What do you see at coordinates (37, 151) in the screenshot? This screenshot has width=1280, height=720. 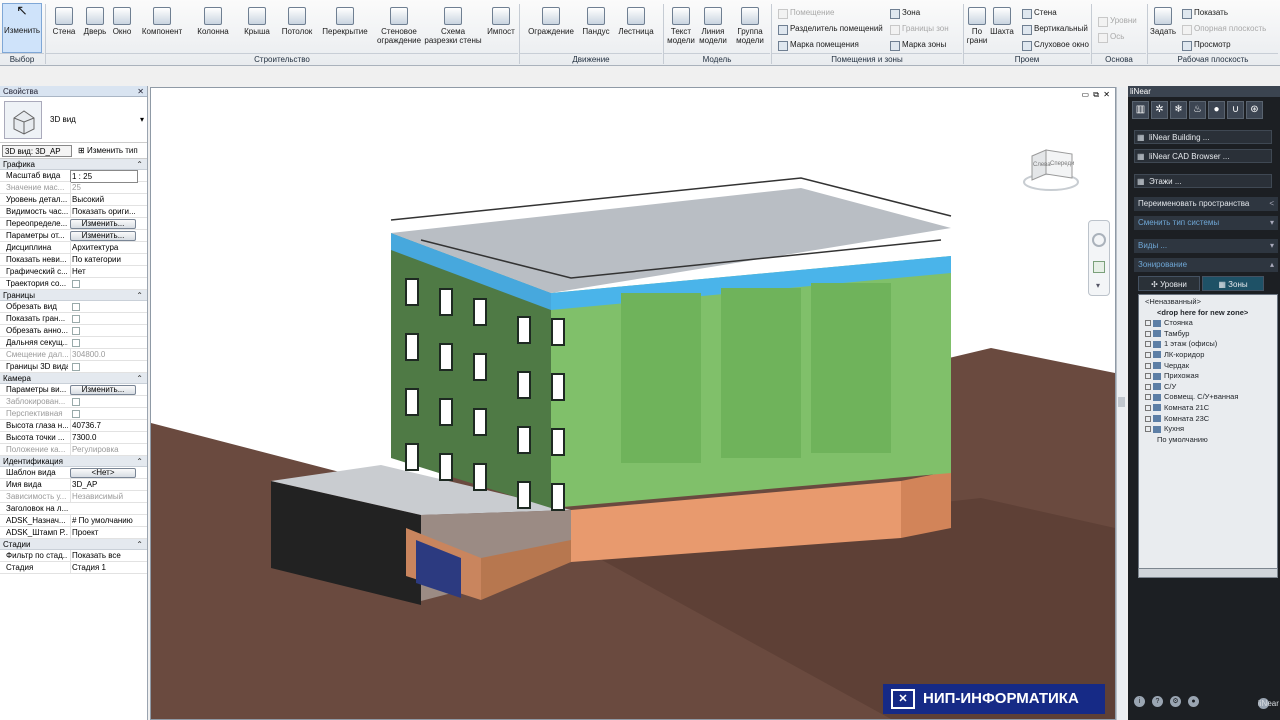 I see `view-instance-select: 3D вид: 3D_AP` at bounding box center [37, 151].